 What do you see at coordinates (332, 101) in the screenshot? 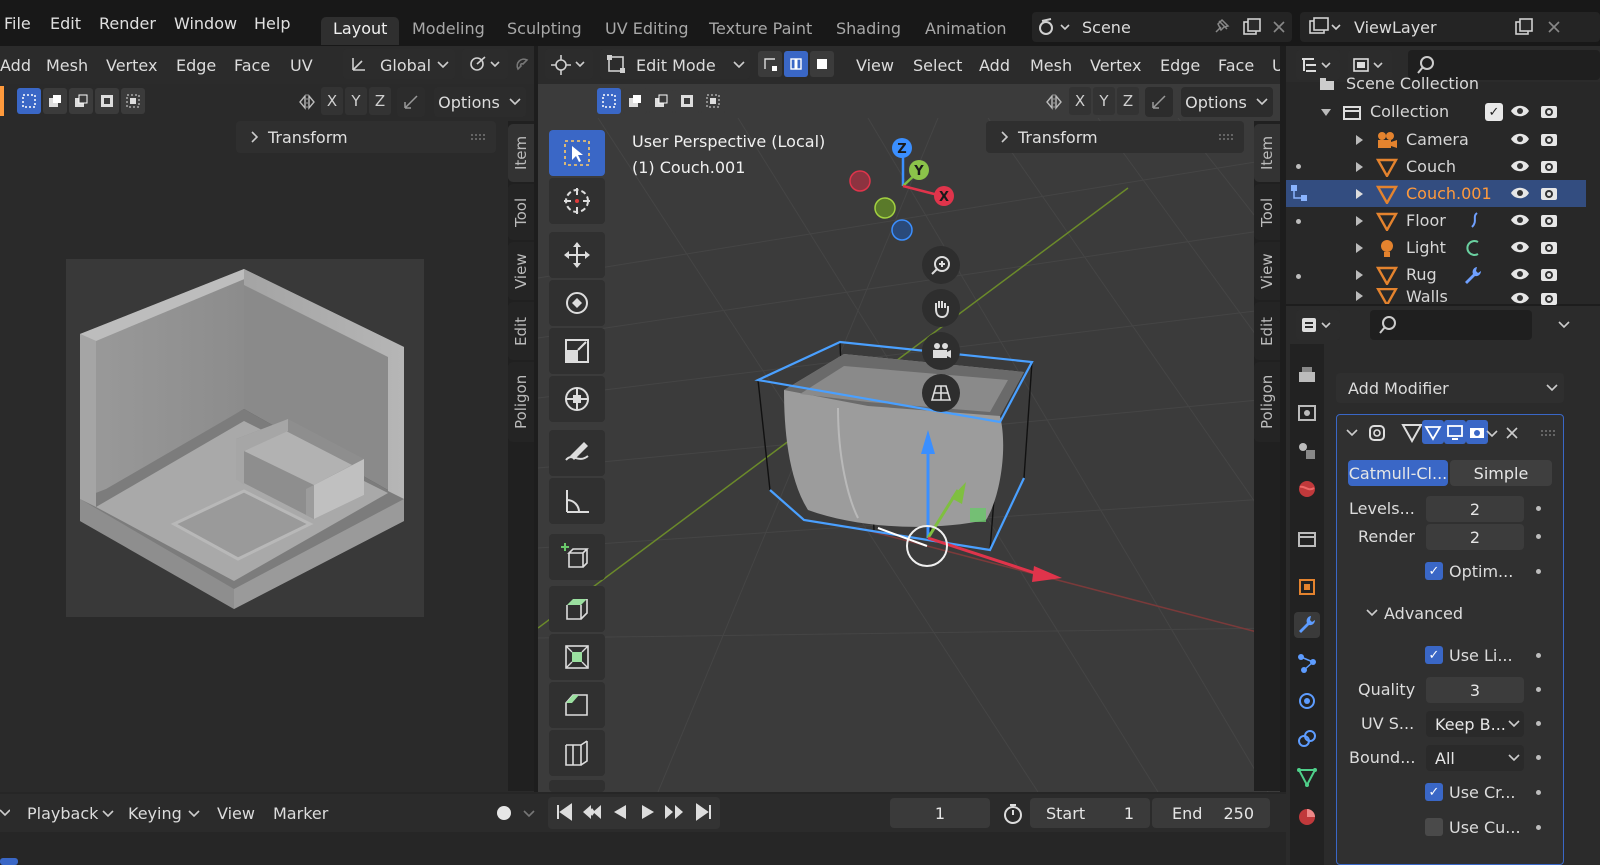
I see `uv-axis-x: X` at bounding box center [332, 101].